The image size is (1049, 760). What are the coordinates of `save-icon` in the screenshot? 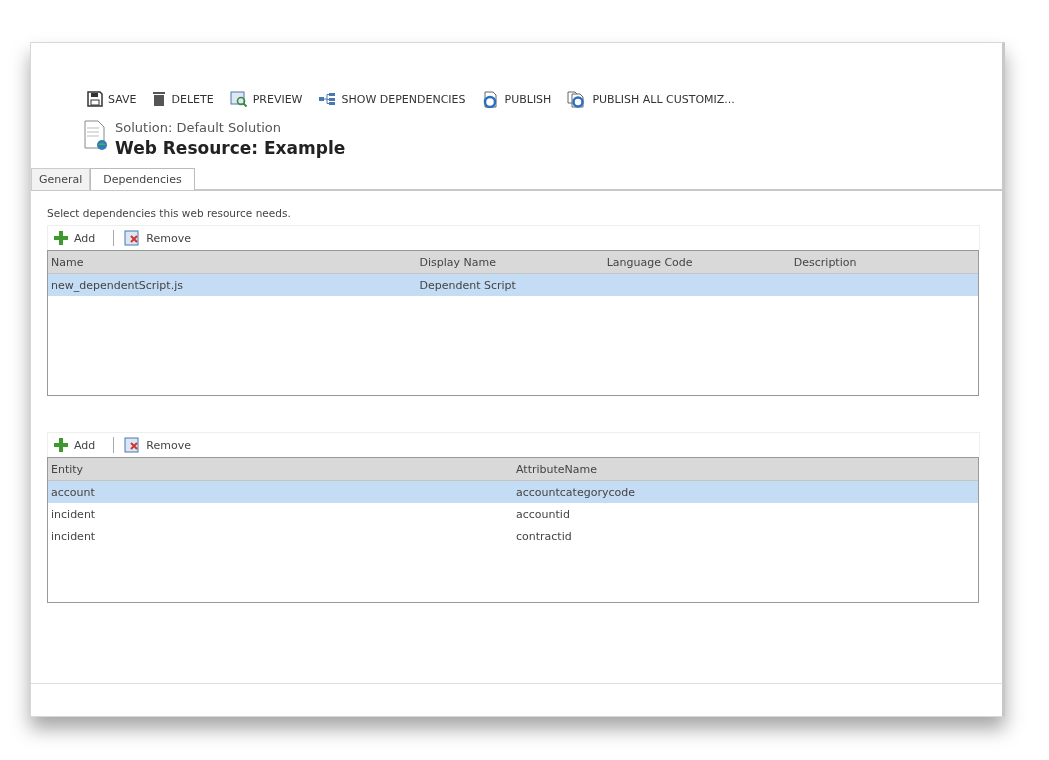 It's located at (95, 99).